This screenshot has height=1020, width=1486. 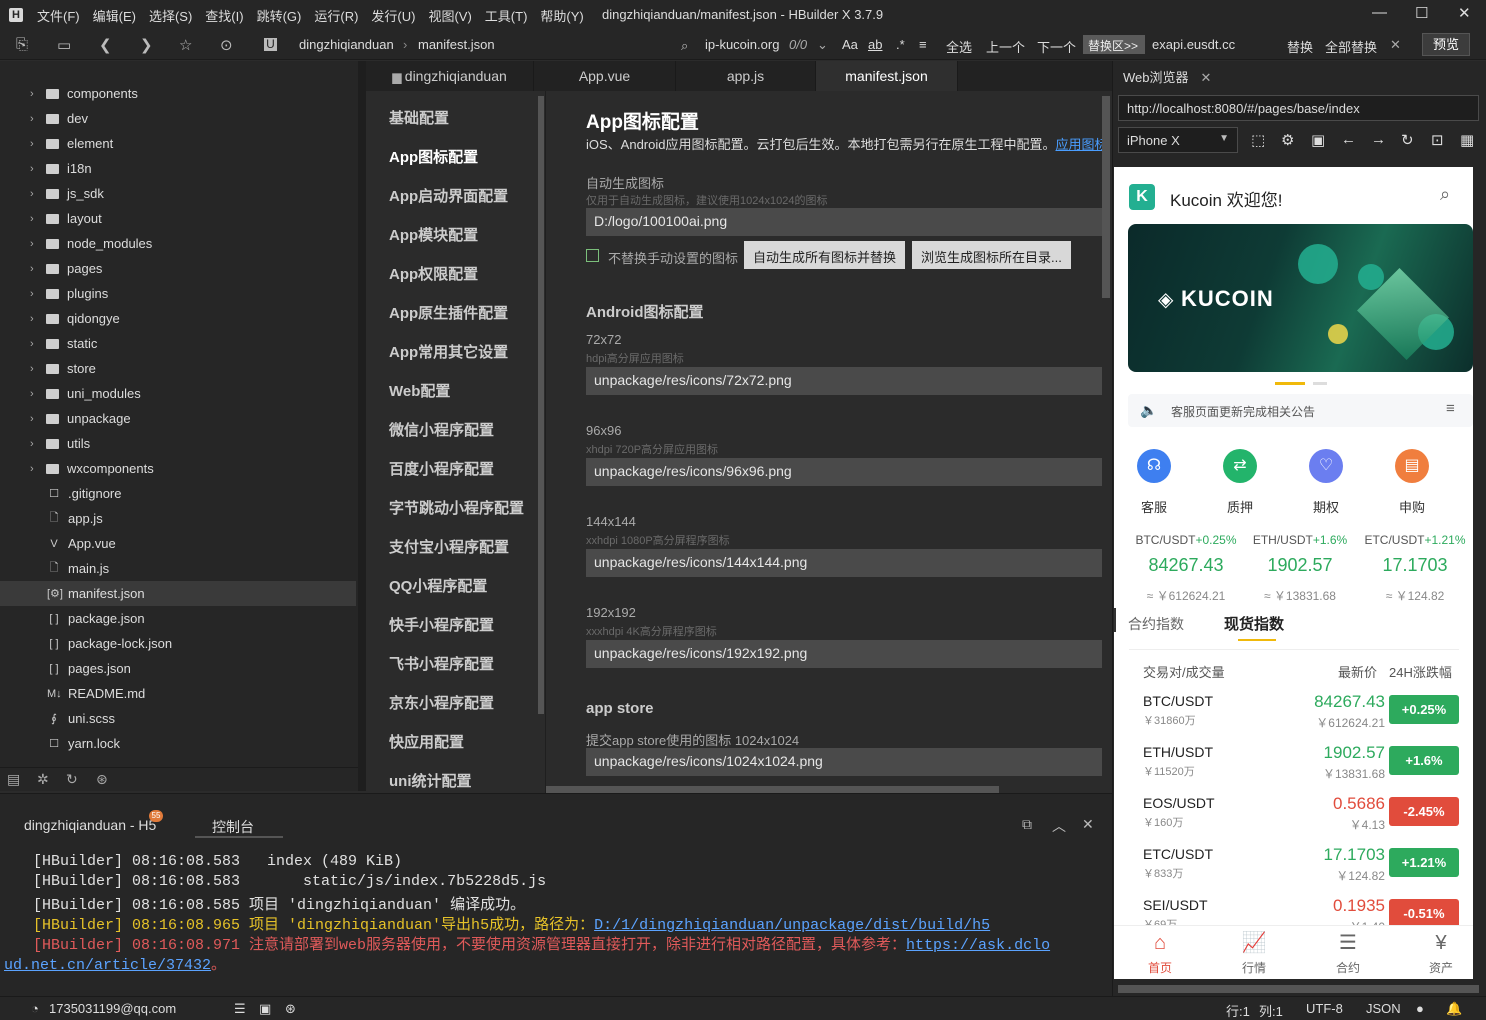 What do you see at coordinates (178, 543) in the screenshot?
I see `tree-file: V App.vue` at bounding box center [178, 543].